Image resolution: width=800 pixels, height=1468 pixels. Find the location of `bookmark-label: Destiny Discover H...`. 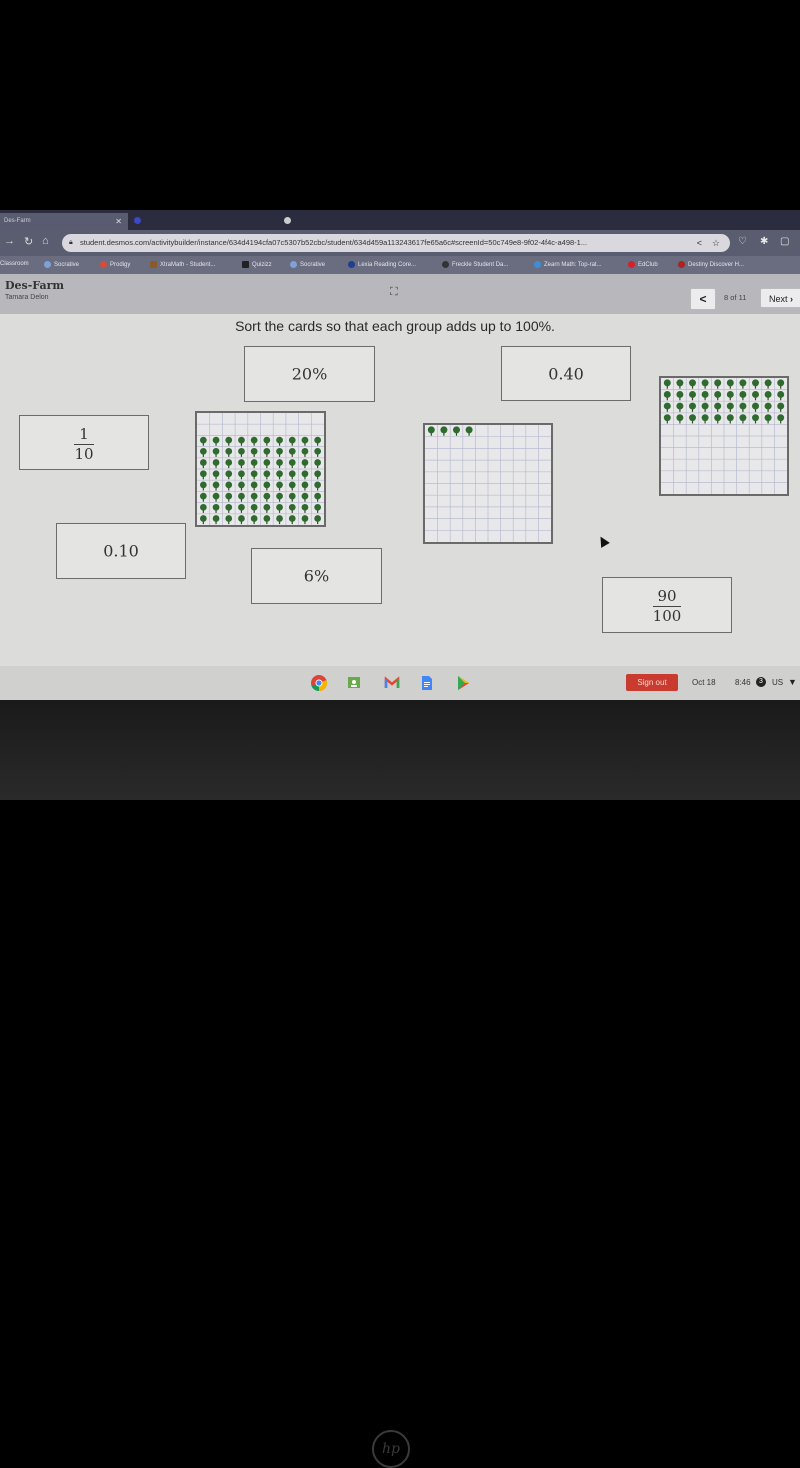

bookmark-label: Destiny Discover H... is located at coordinates (716, 265).